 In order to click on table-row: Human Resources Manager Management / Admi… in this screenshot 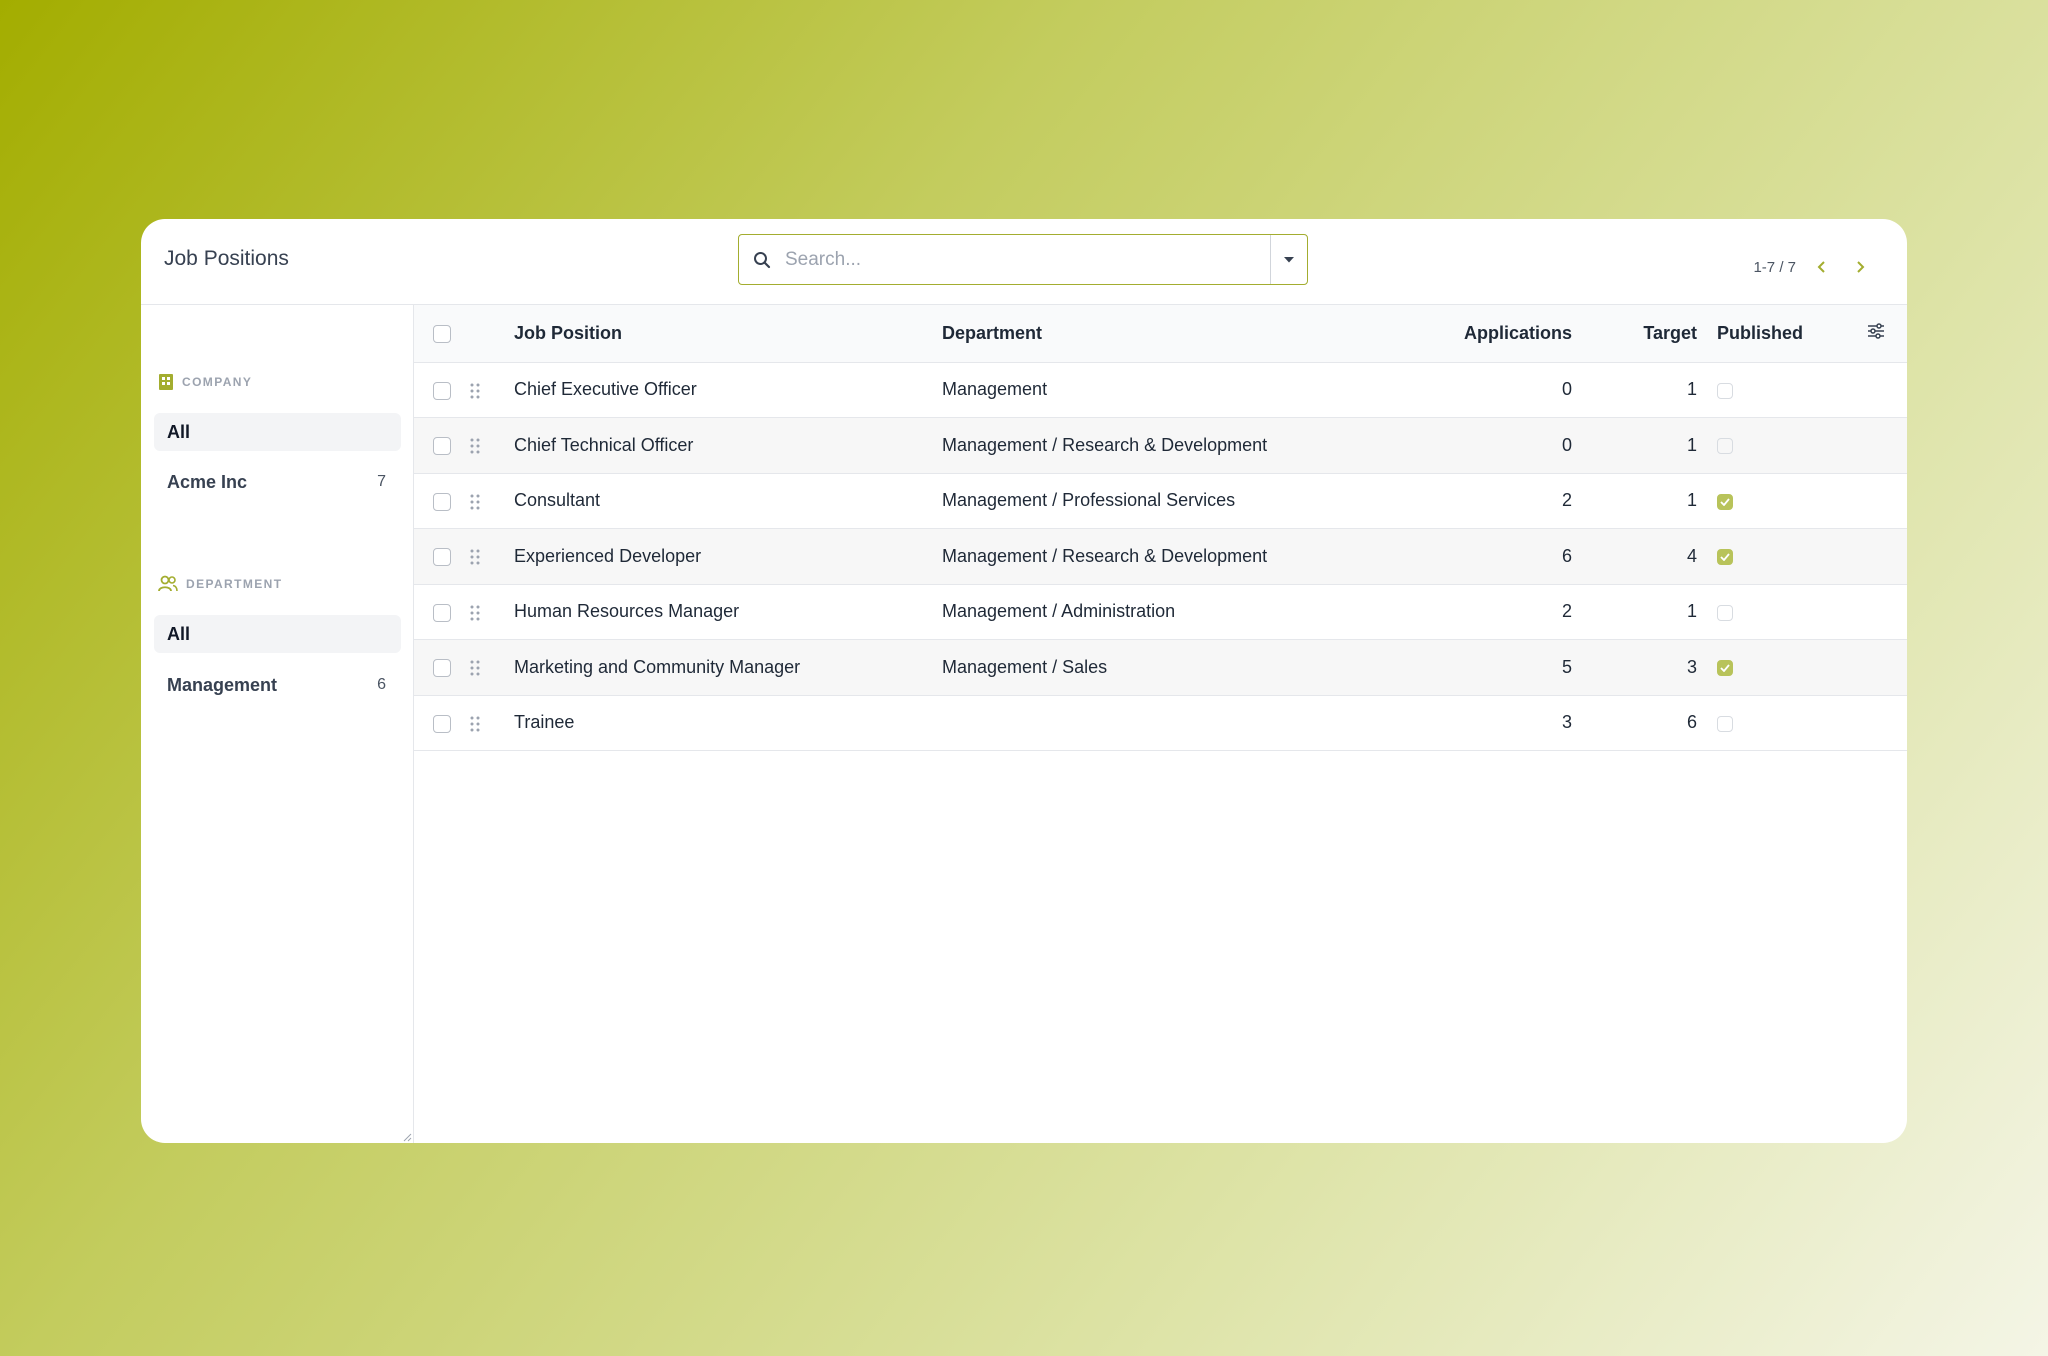, I will do `click(1160, 612)`.